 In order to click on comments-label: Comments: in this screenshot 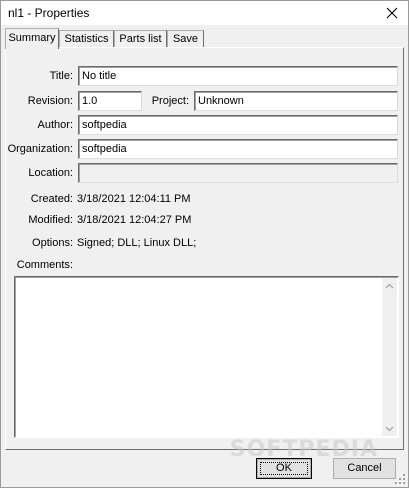, I will do `click(44, 265)`.